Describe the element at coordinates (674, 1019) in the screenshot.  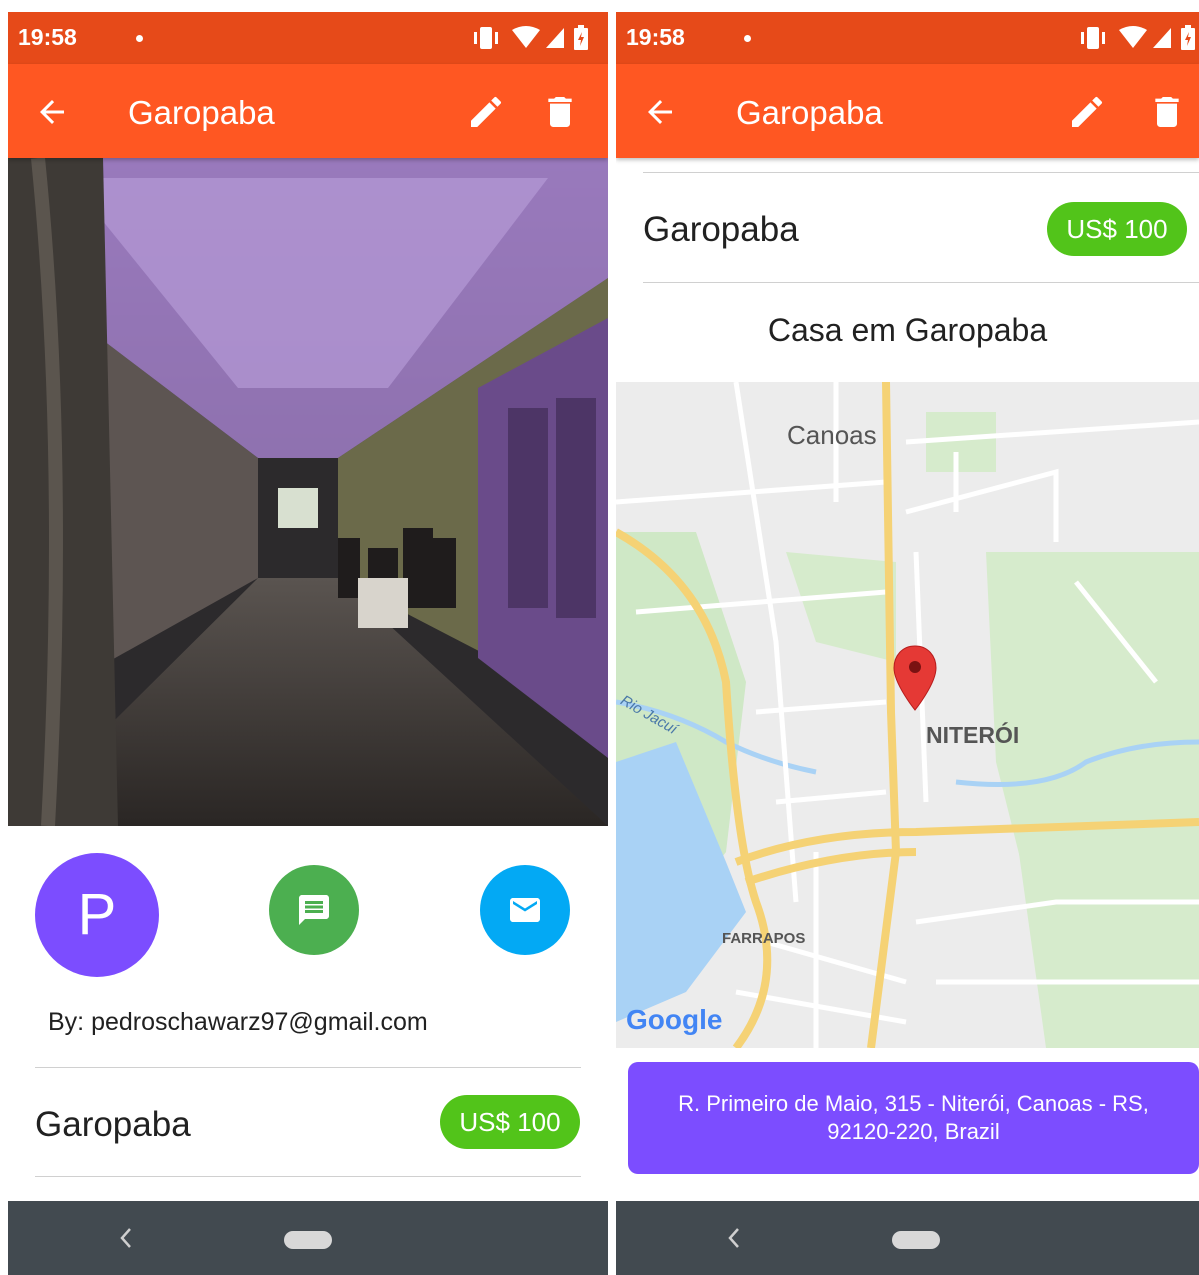
I see `google-logo: Google` at that location.